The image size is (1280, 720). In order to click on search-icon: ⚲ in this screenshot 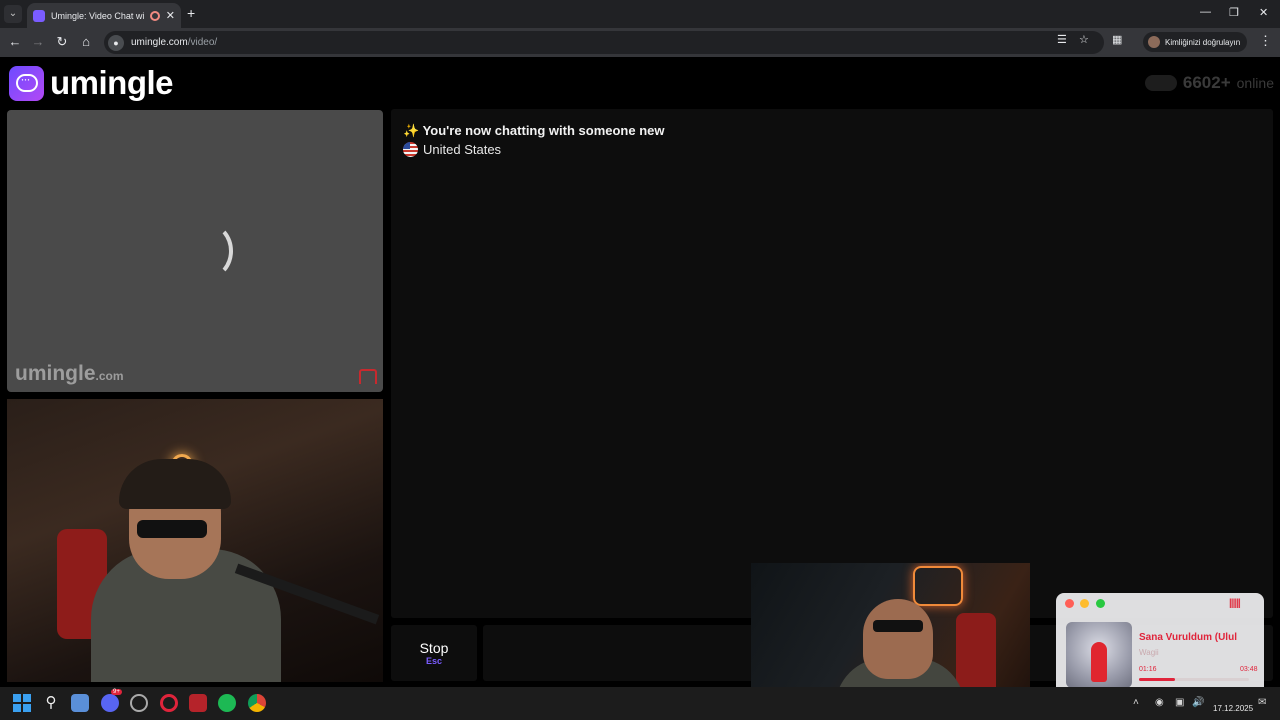, I will do `click(51, 703)`.